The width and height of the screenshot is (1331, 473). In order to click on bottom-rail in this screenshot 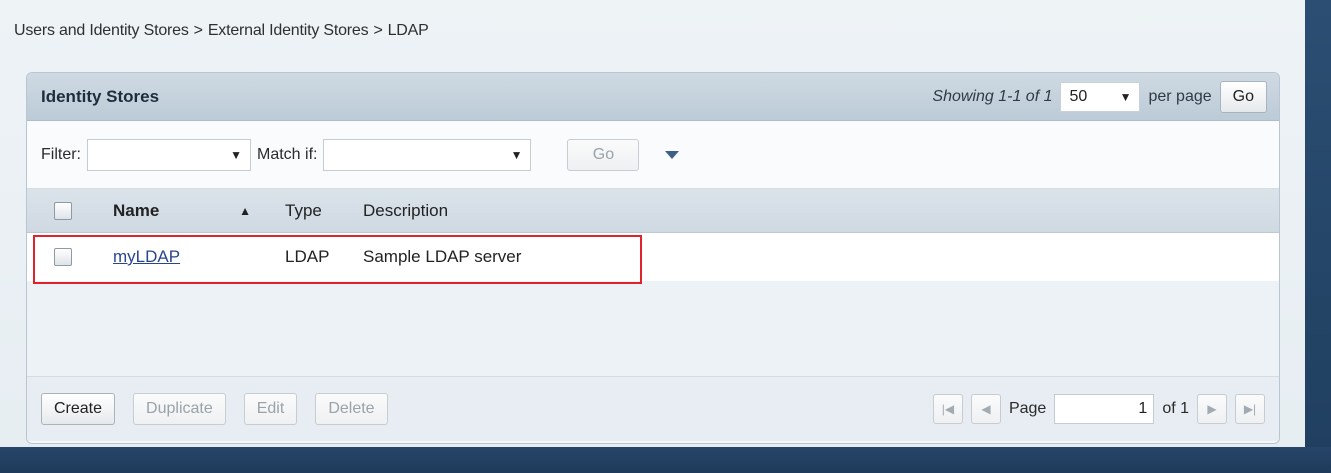, I will do `click(665, 460)`.